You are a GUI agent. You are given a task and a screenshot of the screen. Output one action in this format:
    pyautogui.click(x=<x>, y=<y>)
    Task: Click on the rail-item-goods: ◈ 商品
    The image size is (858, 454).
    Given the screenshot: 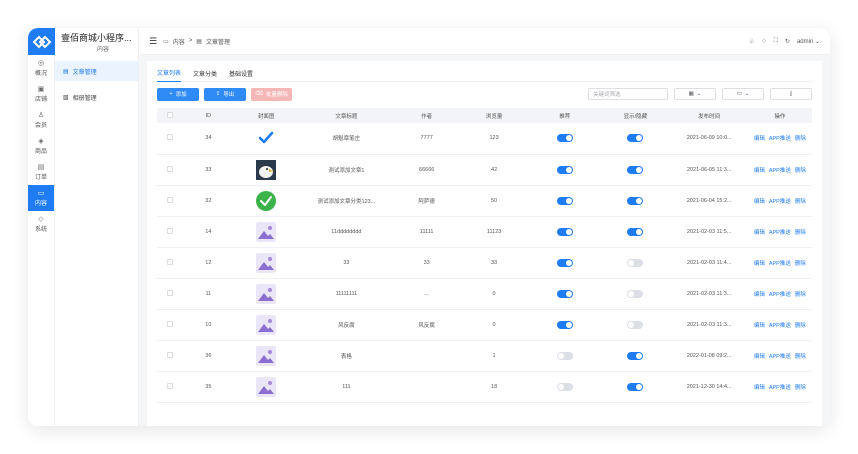 What is the action you would take?
    pyautogui.click(x=41, y=146)
    